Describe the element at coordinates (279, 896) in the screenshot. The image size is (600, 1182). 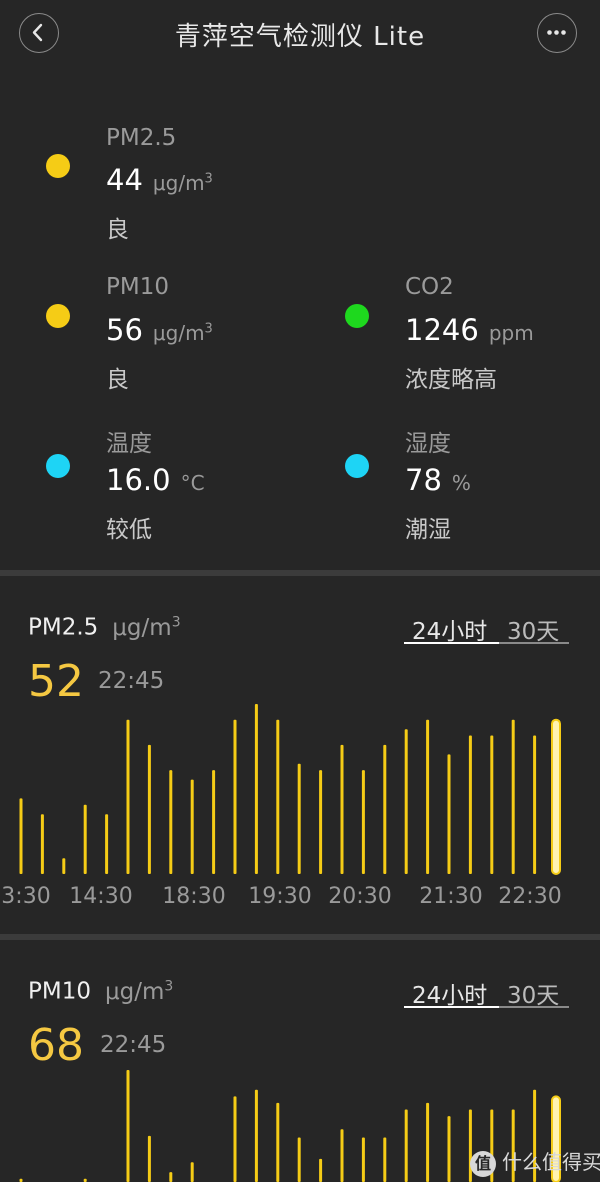
I see `x-tick-label: 19:30` at that location.